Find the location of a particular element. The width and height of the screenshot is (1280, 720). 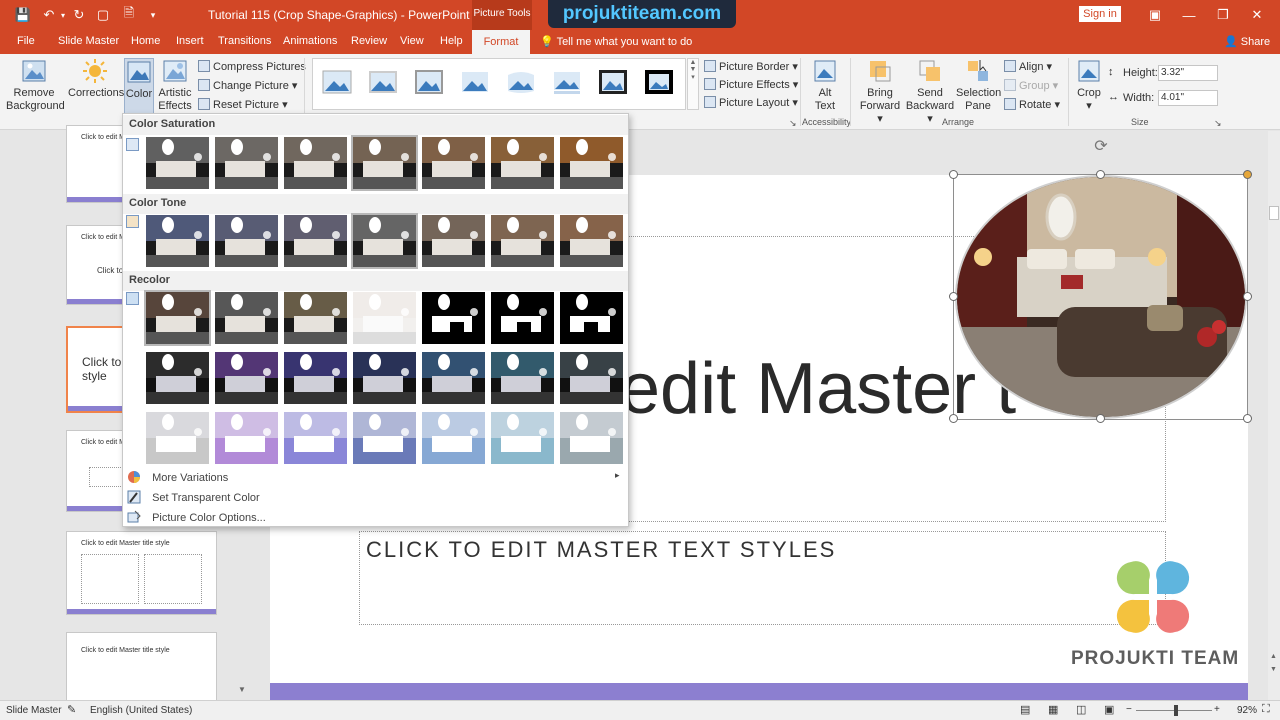

selection-pane-button: Selection Pane is located at coordinates (978, 85).